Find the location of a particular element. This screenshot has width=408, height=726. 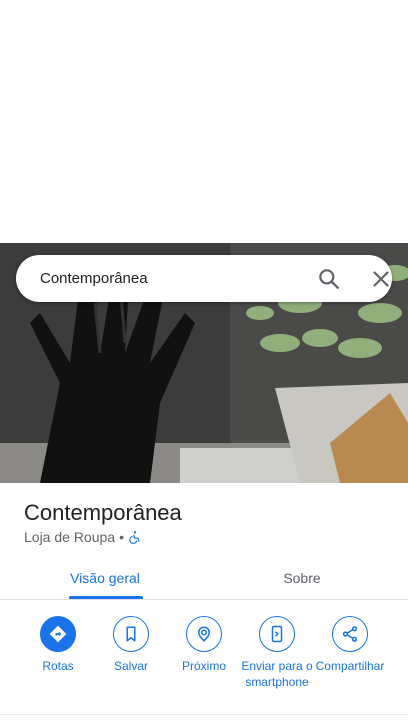

directions-icon is located at coordinates (58, 634).